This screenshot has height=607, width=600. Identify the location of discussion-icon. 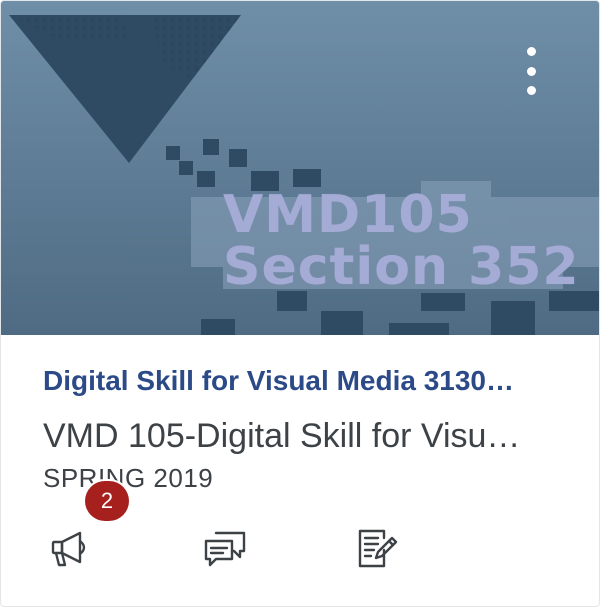
(225, 549).